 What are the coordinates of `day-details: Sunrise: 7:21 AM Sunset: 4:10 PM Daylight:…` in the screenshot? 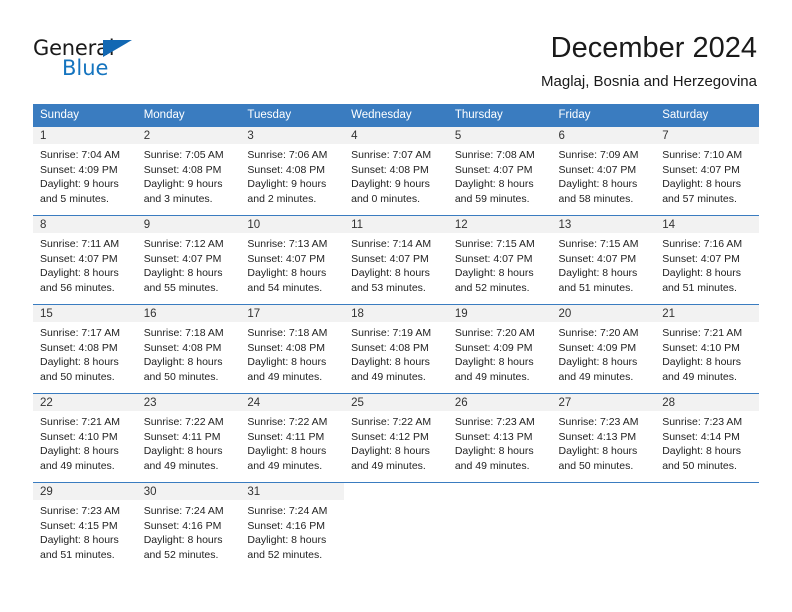 It's located at (707, 353).